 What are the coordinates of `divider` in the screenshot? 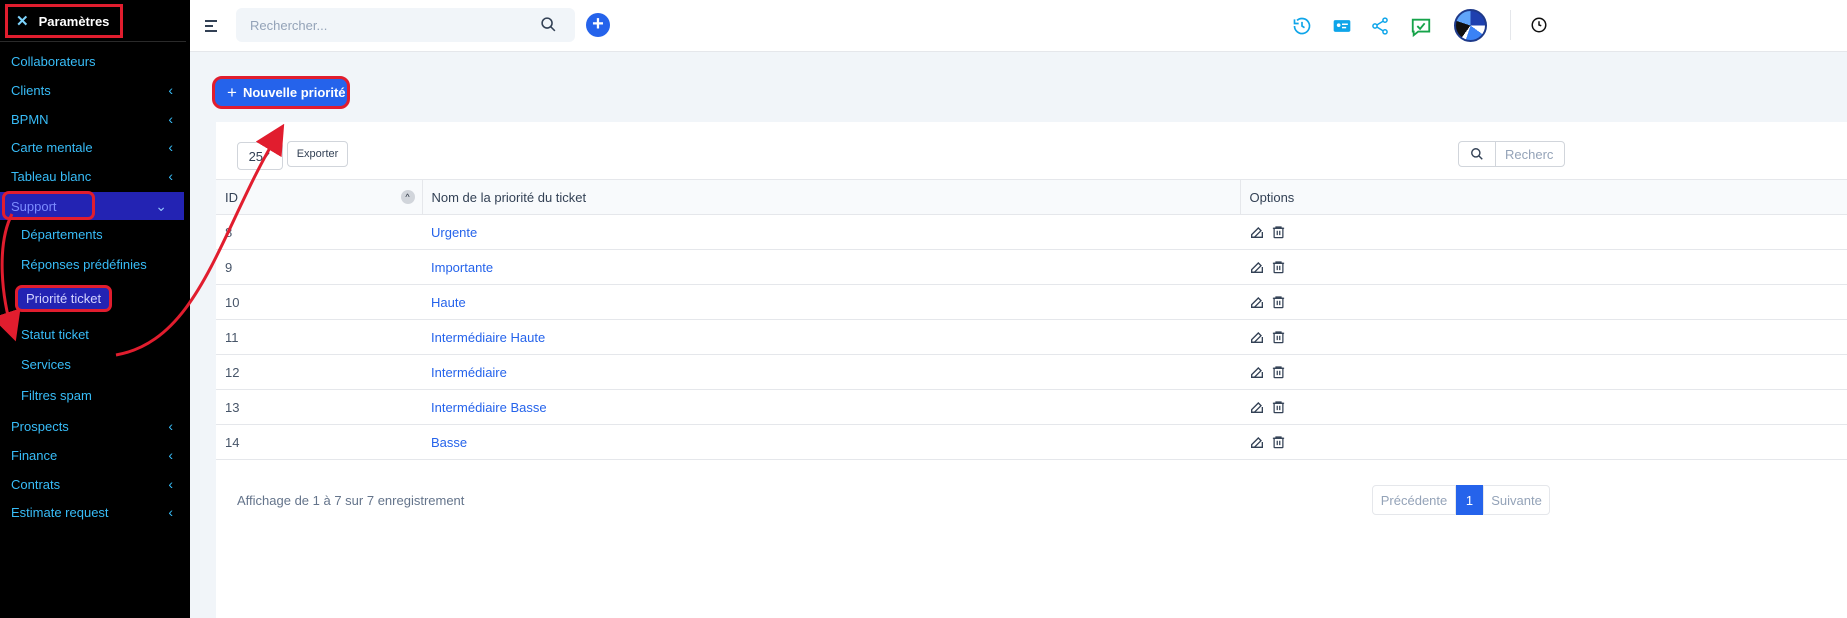 It's located at (1510, 25).